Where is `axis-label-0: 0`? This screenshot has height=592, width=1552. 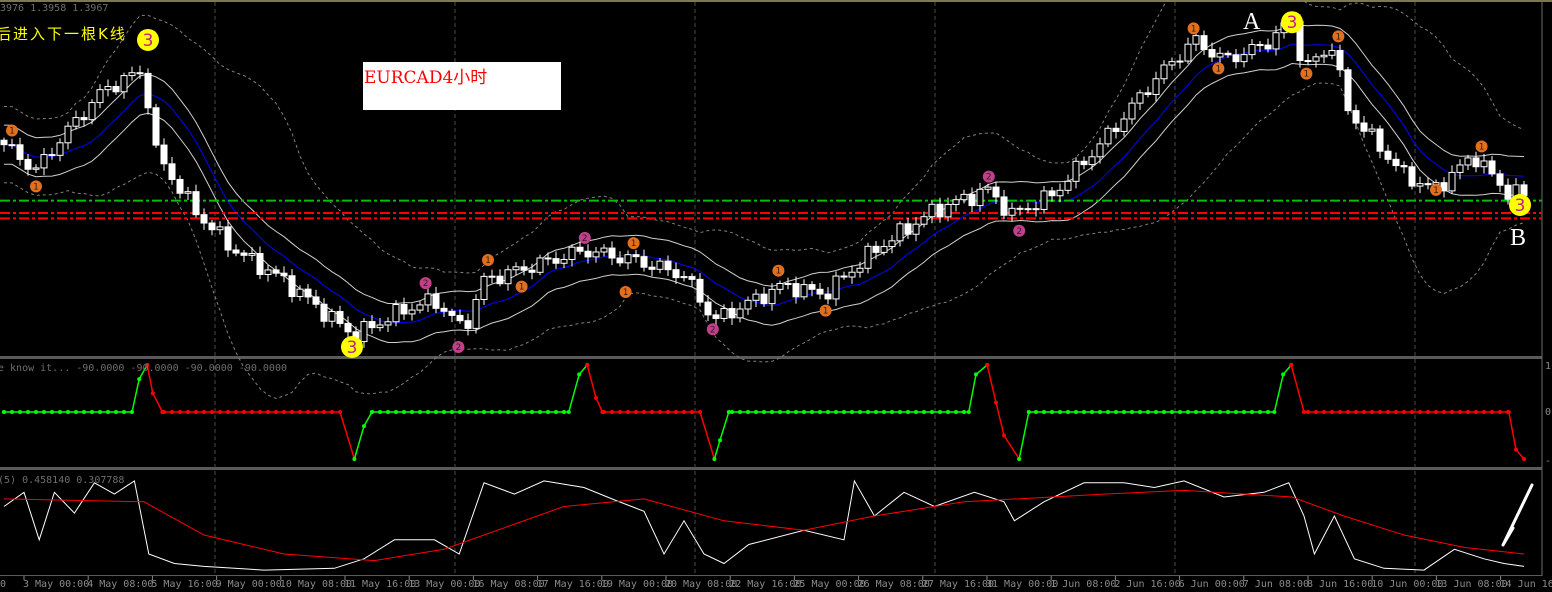 axis-label-0: 0 is located at coordinates (1548, 412).